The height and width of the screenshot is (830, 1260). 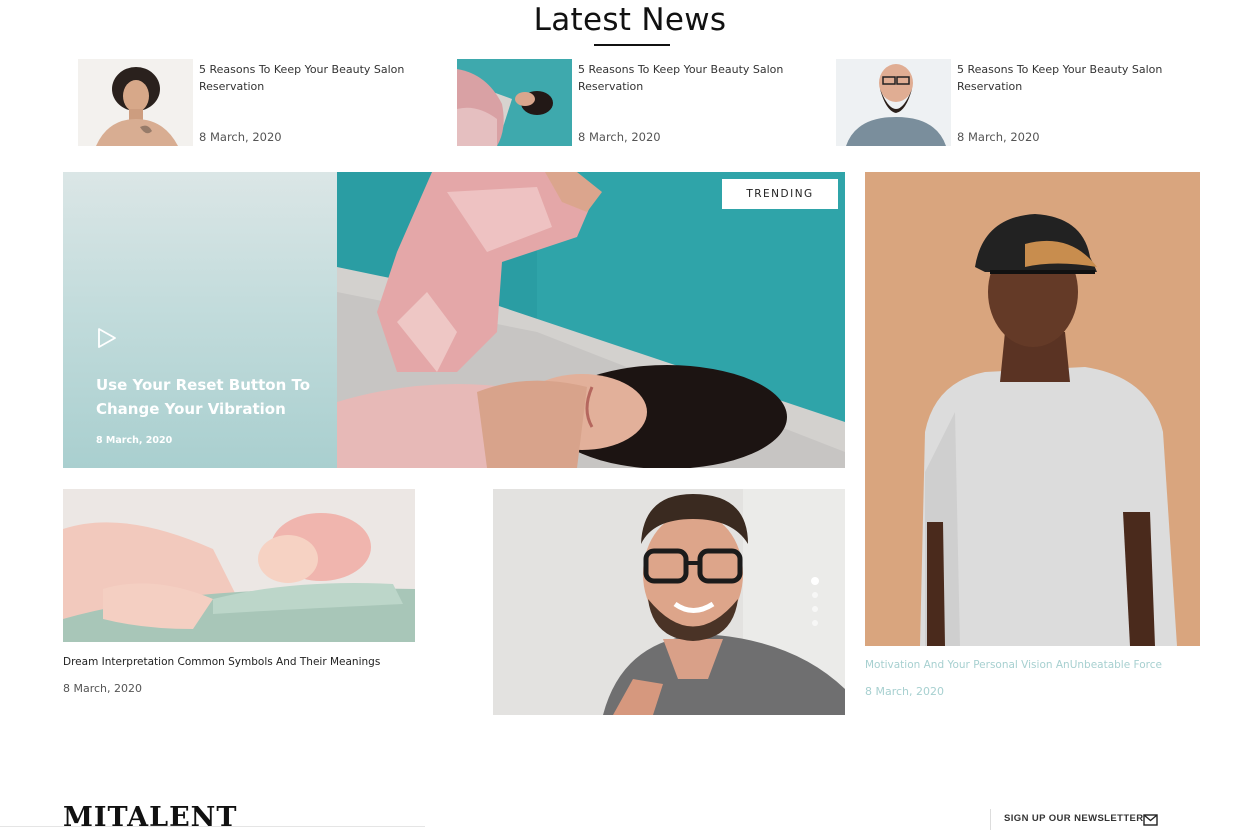 I want to click on card-image, so click(x=239, y=565).